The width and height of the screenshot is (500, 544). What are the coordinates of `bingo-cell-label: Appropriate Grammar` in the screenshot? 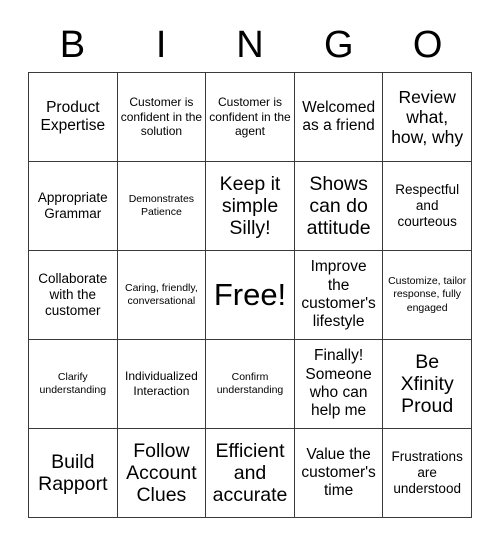 It's located at (72, 205).